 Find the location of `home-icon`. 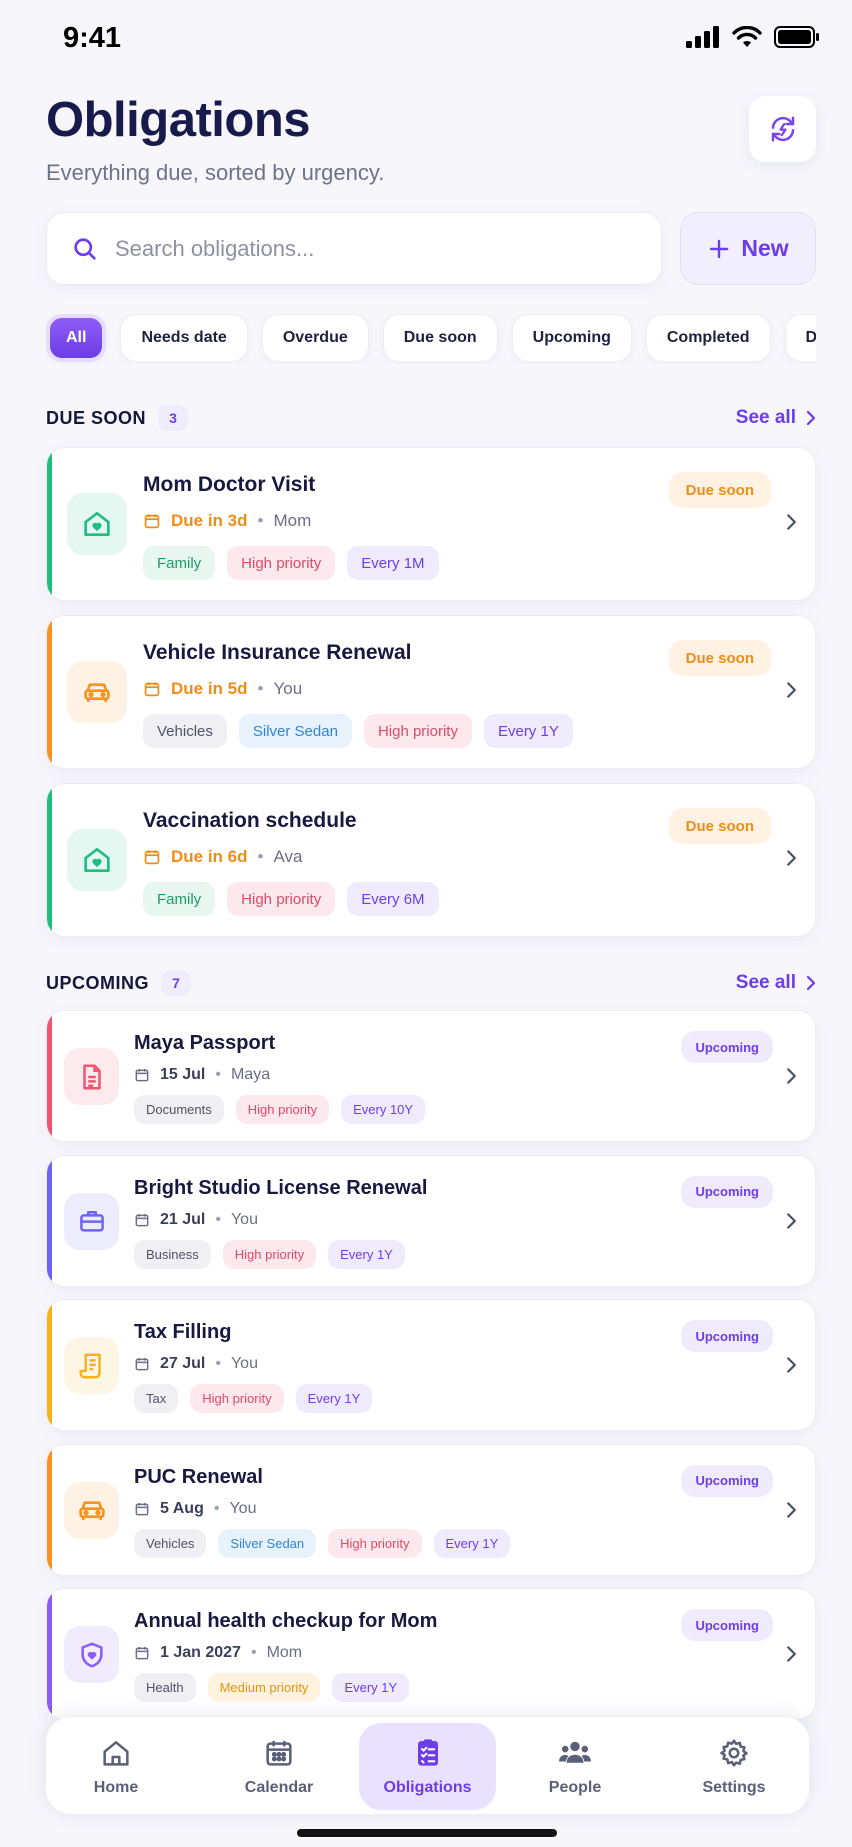

home-icon is located at coordinates (116, 1753).